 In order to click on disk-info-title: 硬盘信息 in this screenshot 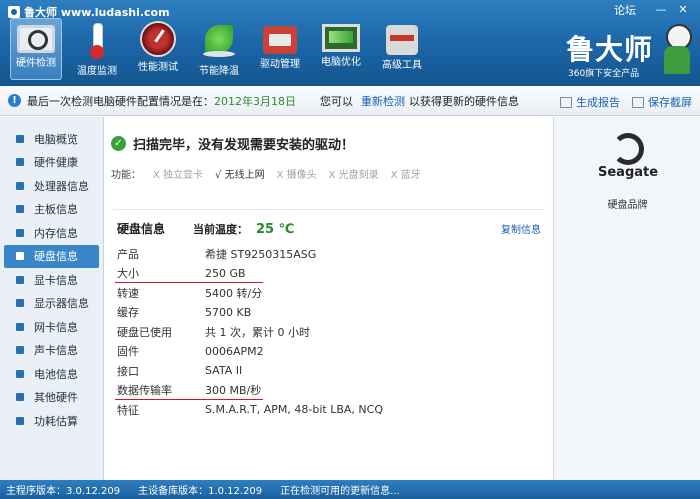, I will do `click(141, 229)`.